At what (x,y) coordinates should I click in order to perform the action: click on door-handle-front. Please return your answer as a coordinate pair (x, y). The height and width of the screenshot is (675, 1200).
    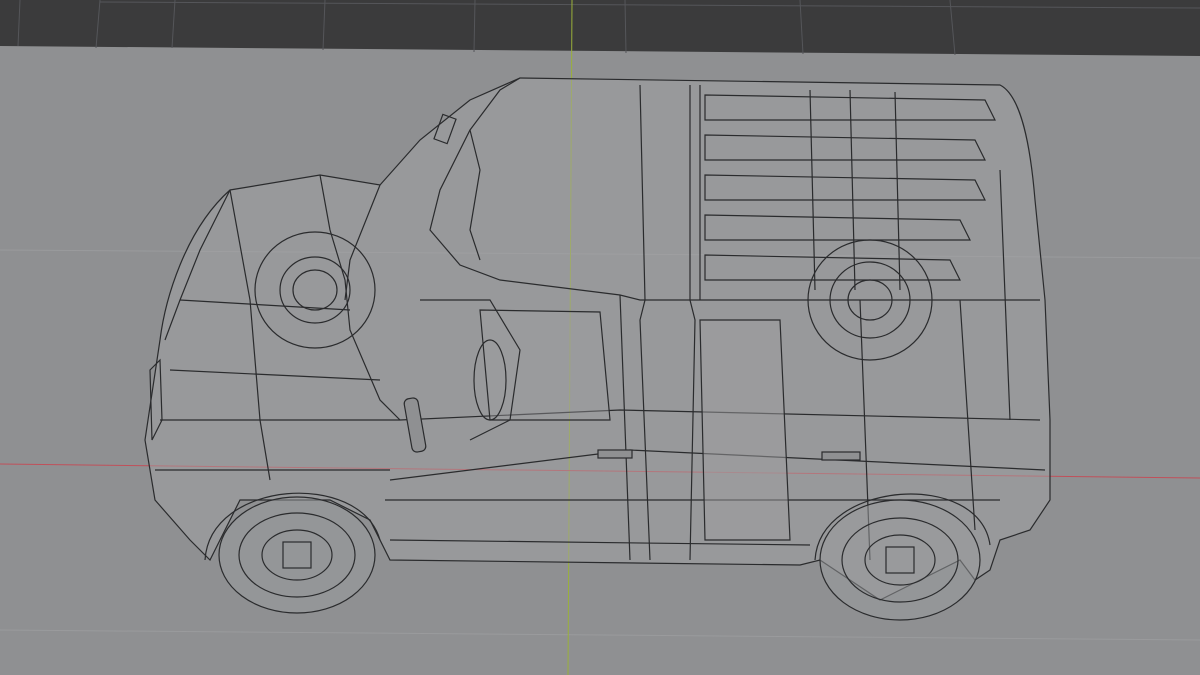
    Looking at the image, I should click on (615, 454).